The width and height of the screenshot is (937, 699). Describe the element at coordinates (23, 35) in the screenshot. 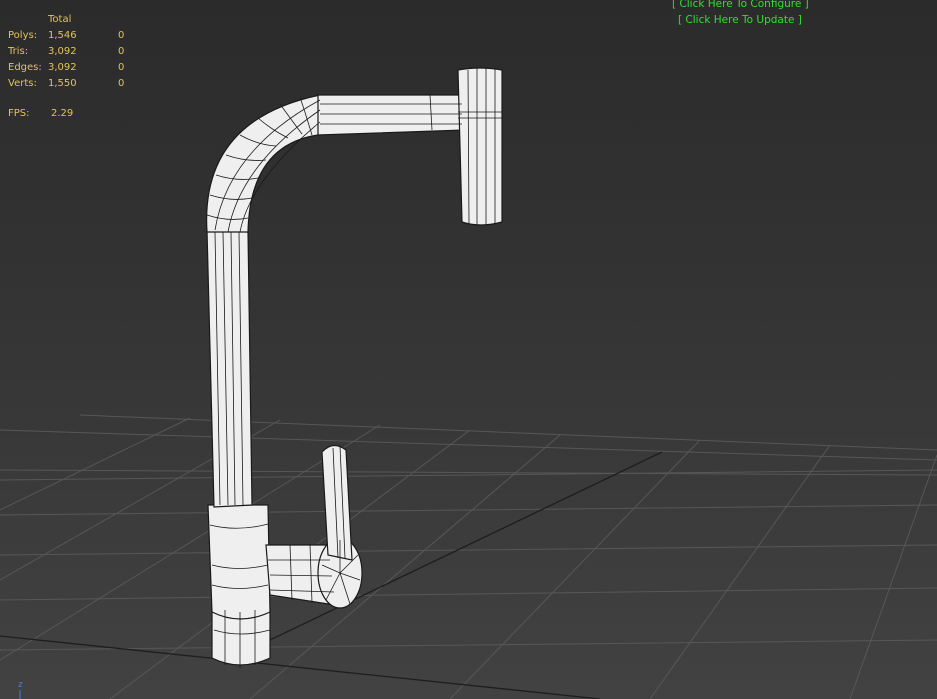

I see `stats-label: Polys:` at that location.